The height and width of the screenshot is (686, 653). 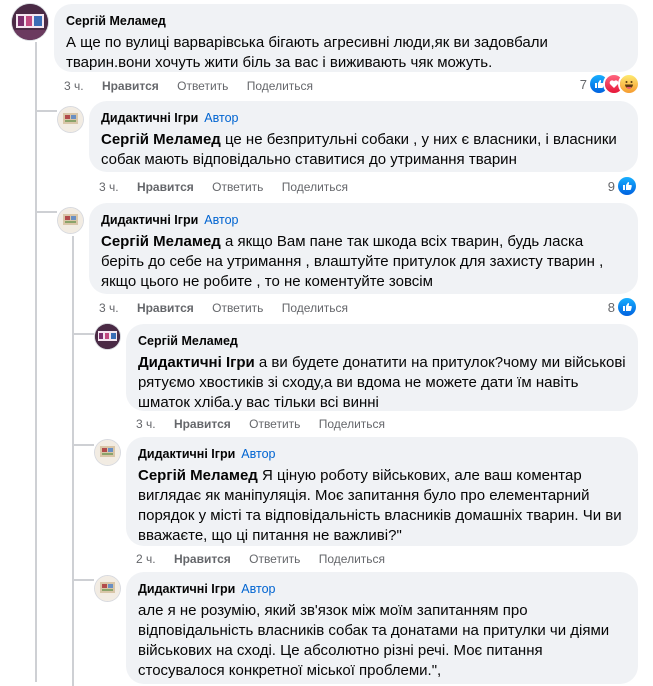 I want to click on reaction-count: 9, so click(x=611, y=186).